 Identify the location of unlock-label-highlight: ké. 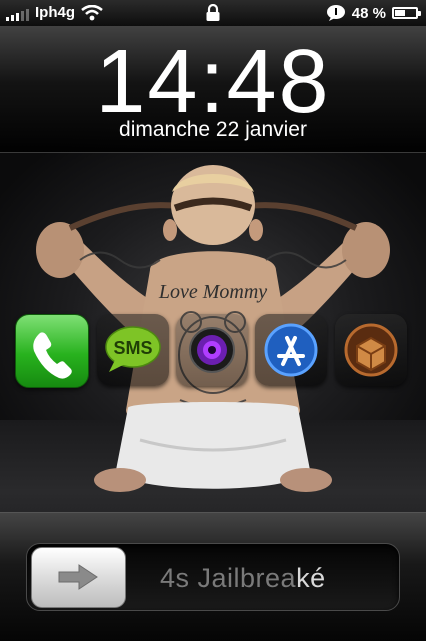
(311, 578).